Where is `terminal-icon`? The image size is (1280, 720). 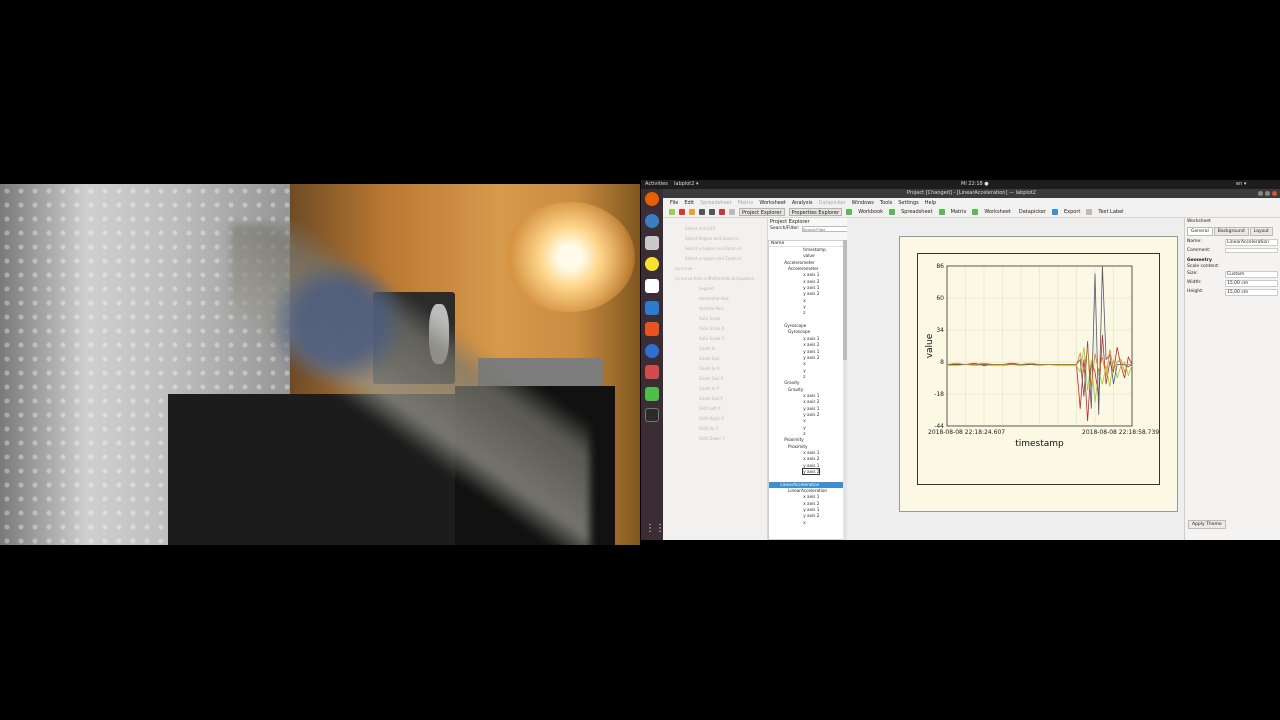
terminal-icon is located at coordinates (652, 415).